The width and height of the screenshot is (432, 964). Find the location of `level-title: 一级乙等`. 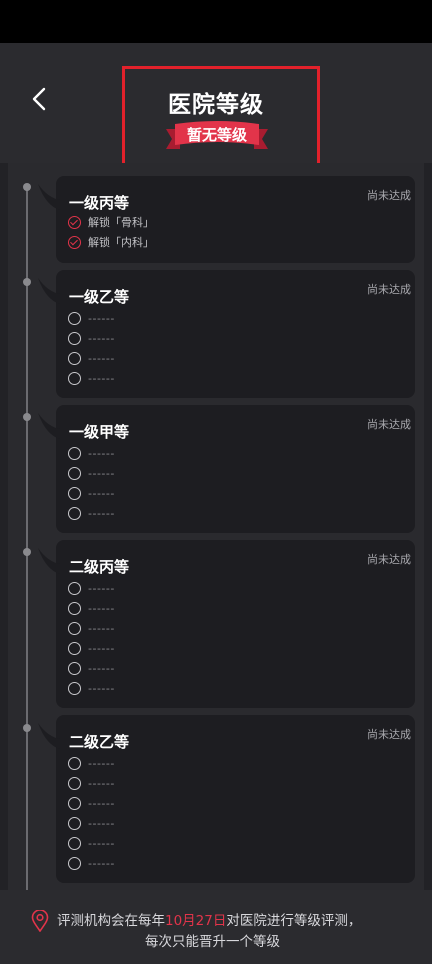

level-title: 一级乙等 is located at coordinates (99, 297).